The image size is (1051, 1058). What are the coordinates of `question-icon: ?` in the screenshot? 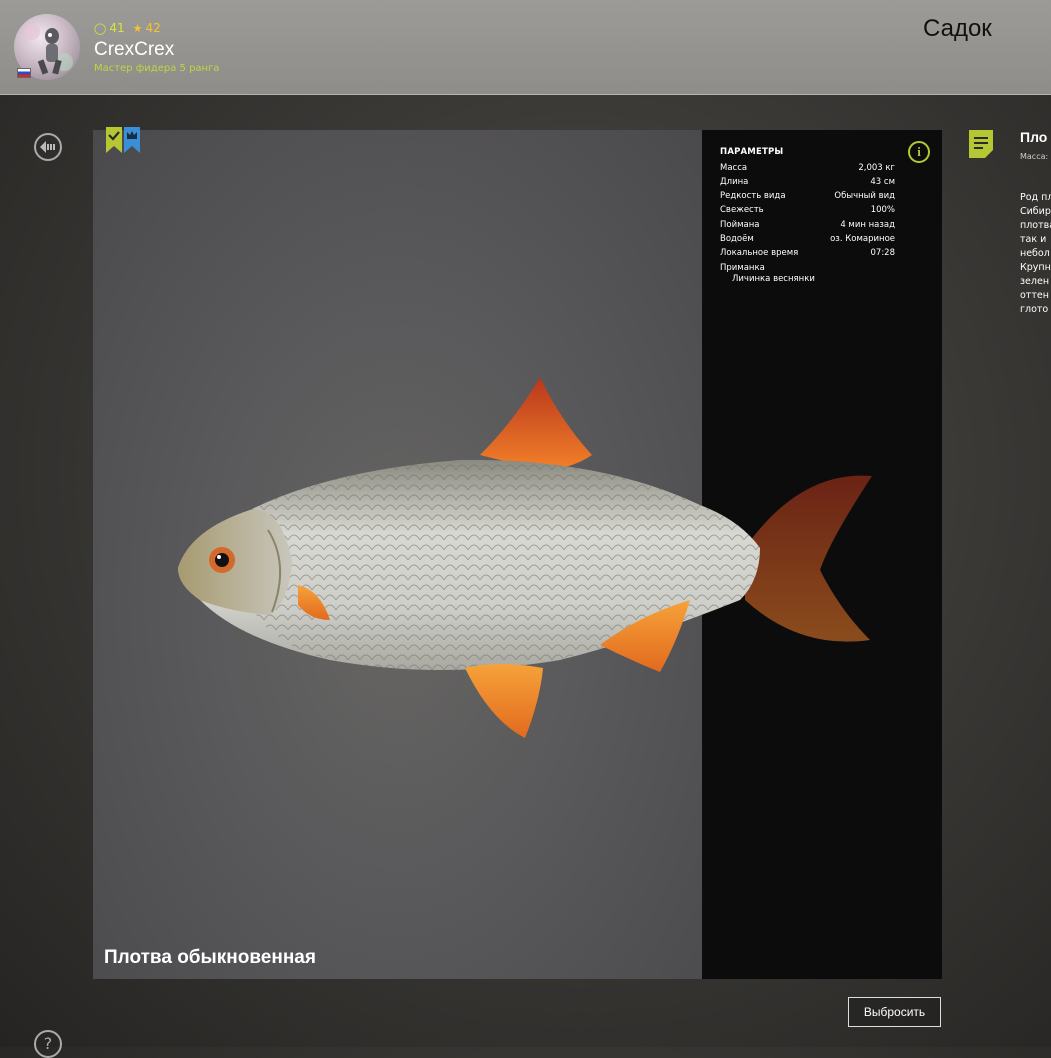 It's located at (48, 1043).